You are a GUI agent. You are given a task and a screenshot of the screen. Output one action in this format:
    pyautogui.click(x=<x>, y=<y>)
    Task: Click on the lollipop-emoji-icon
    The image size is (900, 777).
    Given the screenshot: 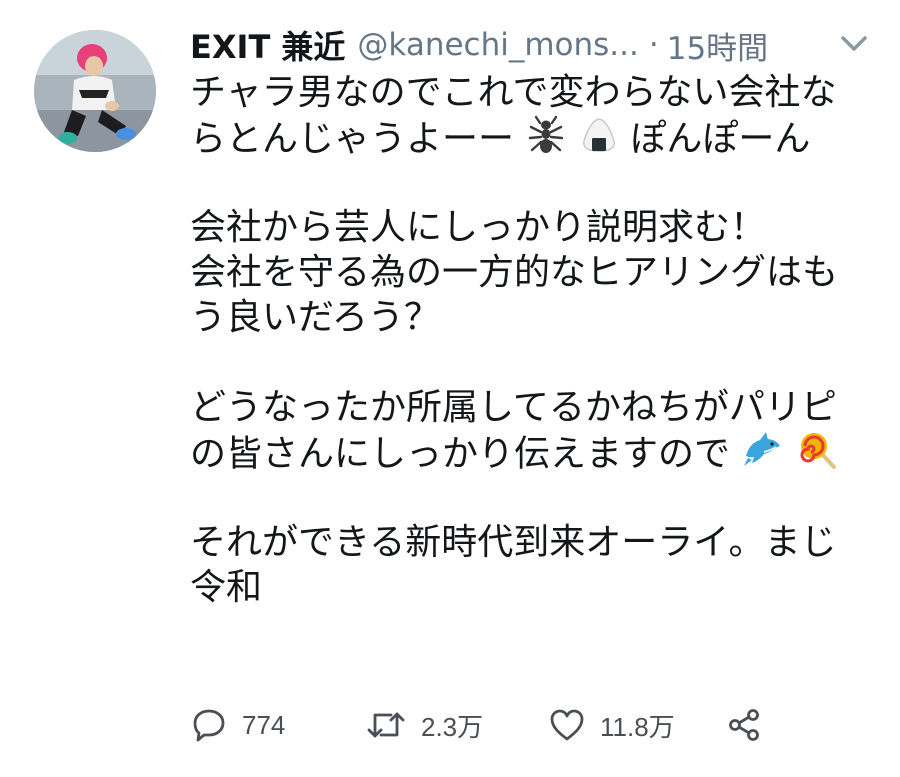 What is the action you would take?
    pyautogui.click(x=818, y=455)
    